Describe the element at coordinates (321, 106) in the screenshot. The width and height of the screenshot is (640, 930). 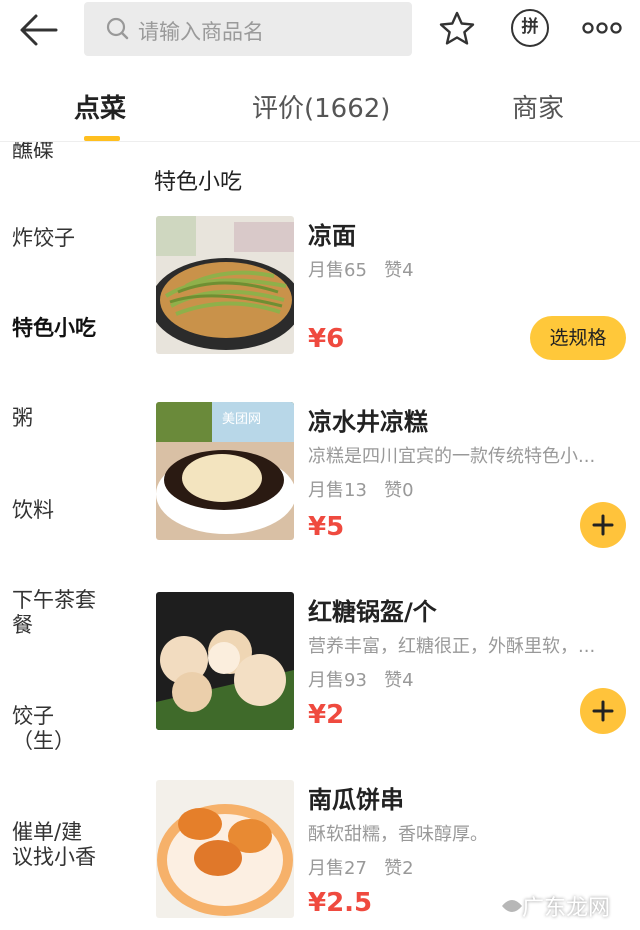
I see `tab-reviews: 评价(1662)` at that location.